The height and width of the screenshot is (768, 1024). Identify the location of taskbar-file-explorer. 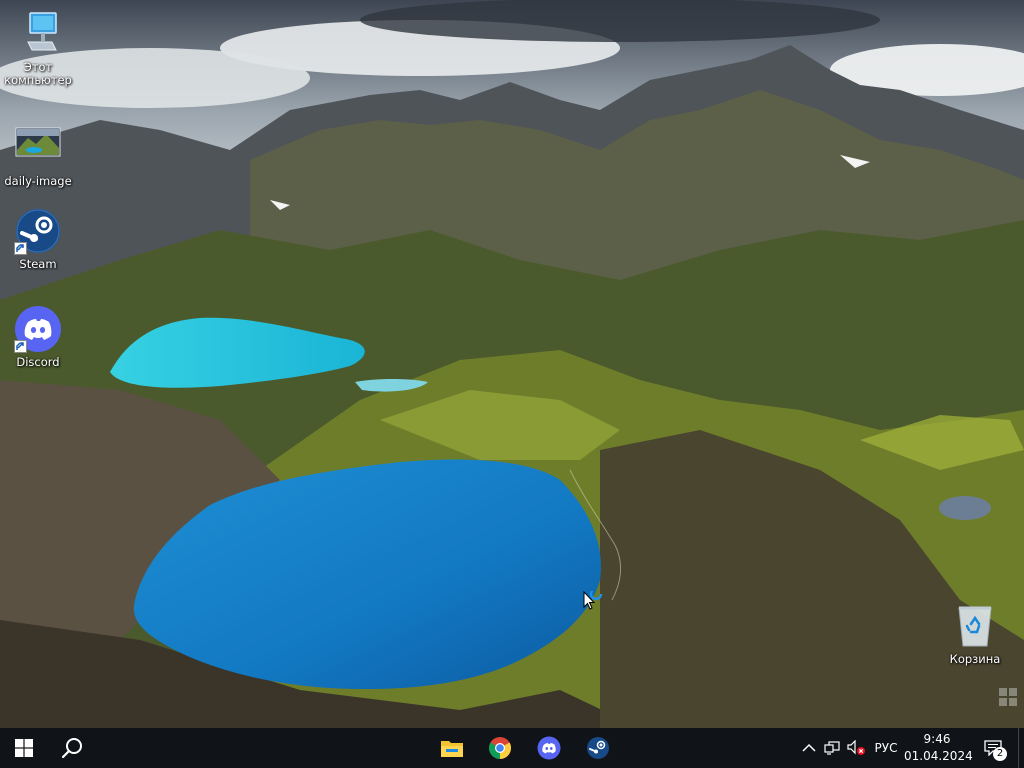
(452, 748).